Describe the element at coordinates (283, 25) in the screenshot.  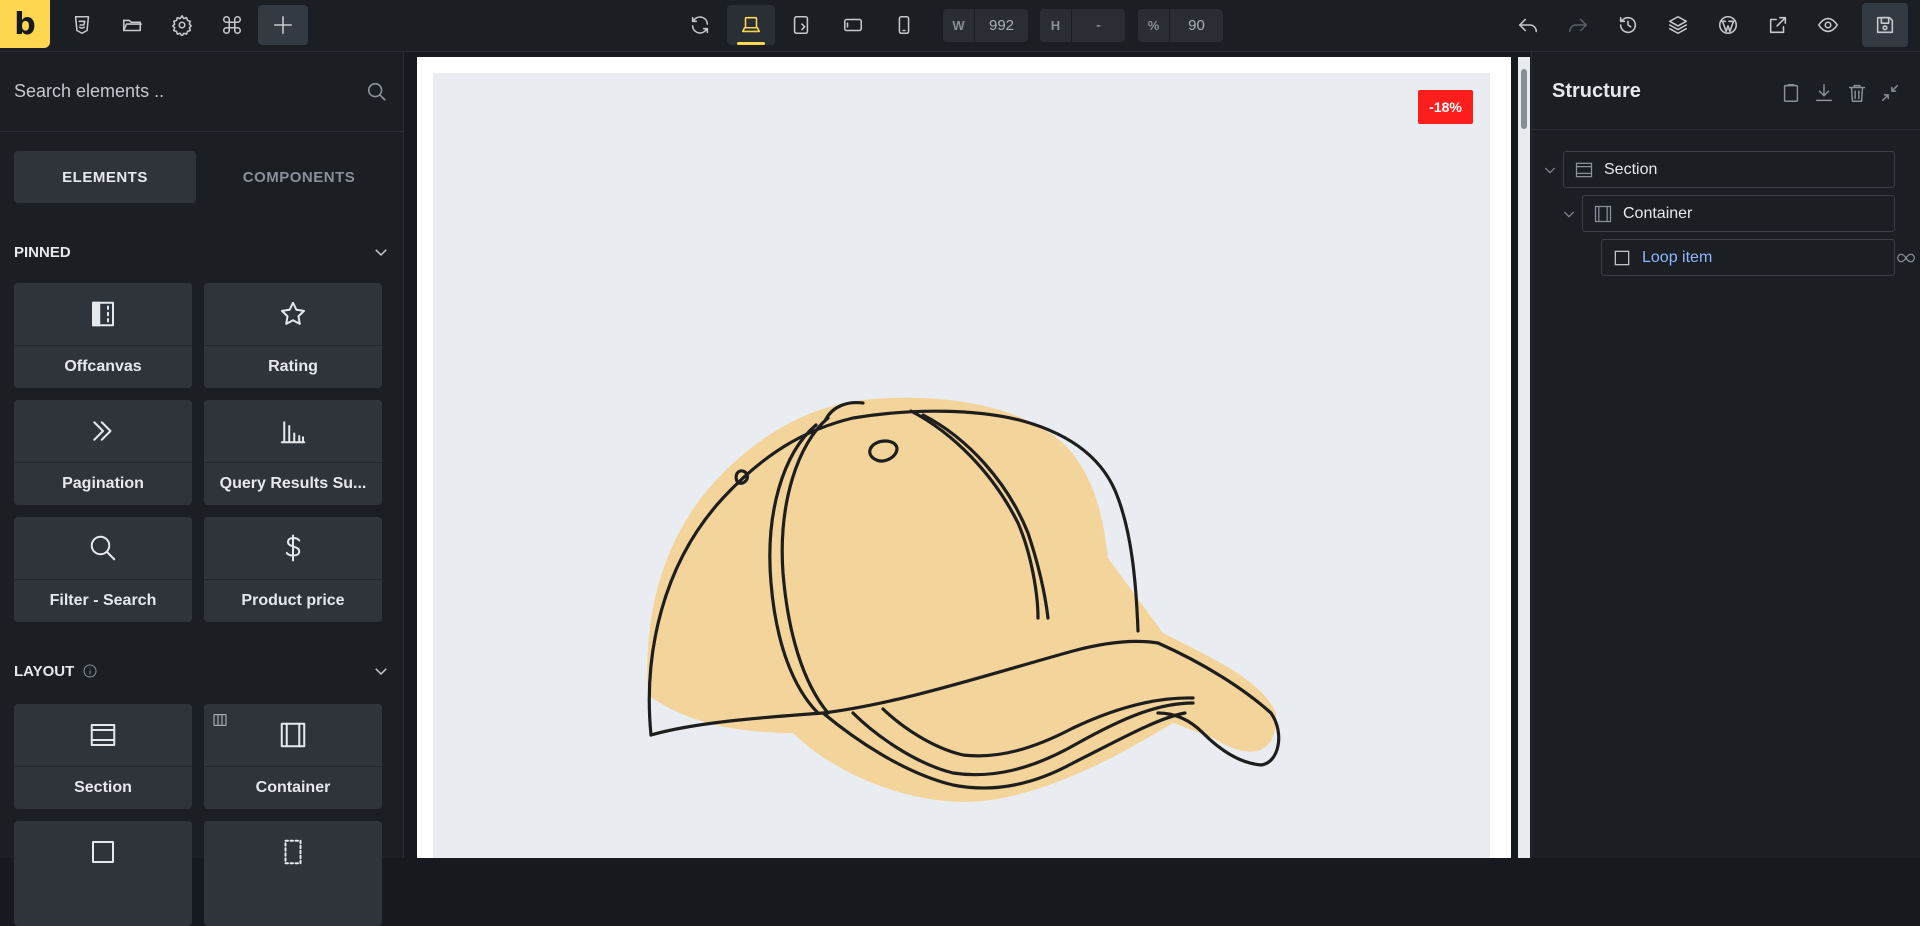
I see `add-element-icon` at that location.